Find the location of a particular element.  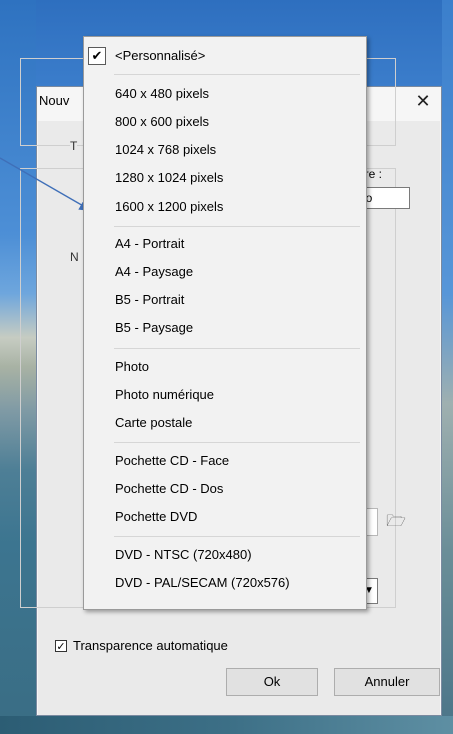

menu-item-digital-photo: Photo numérique is located at coordinates (164, 395).